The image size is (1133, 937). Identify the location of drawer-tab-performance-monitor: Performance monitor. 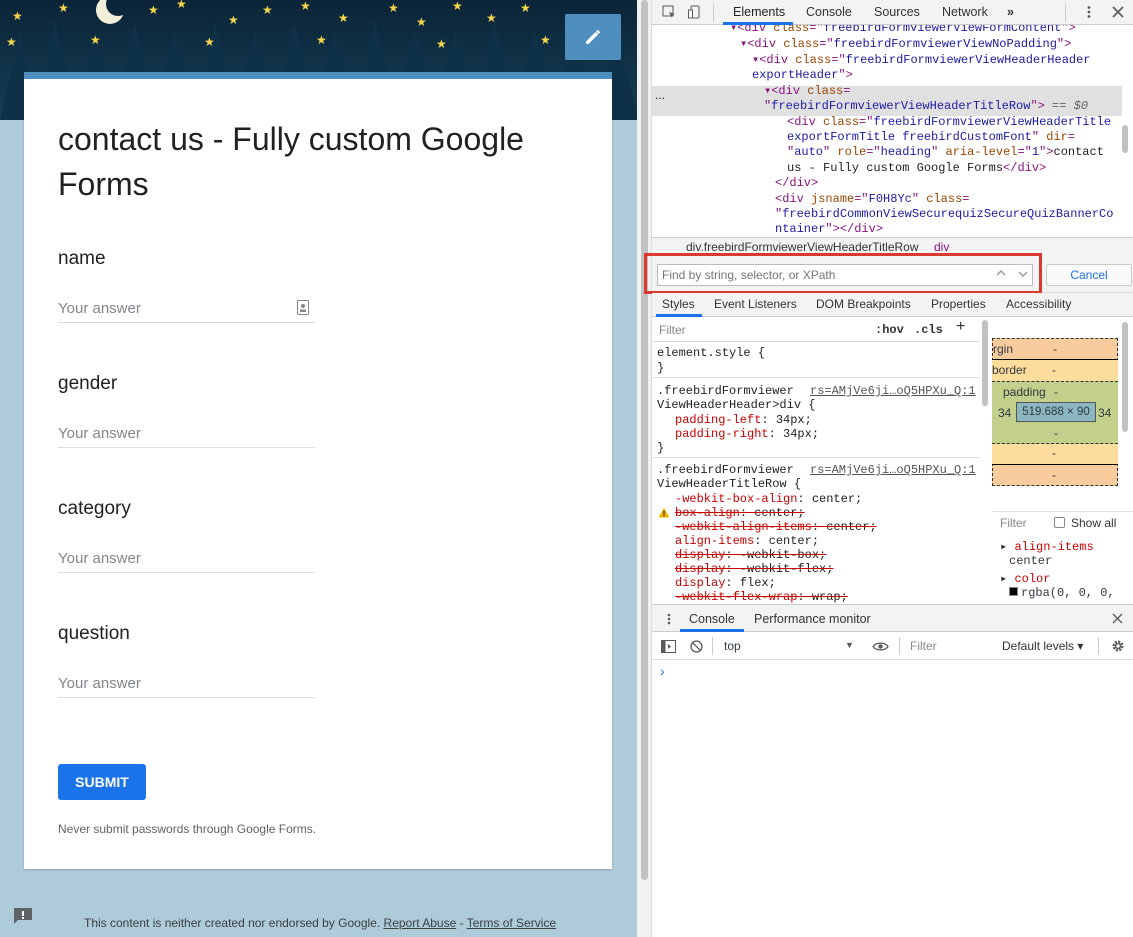
(812, 619).